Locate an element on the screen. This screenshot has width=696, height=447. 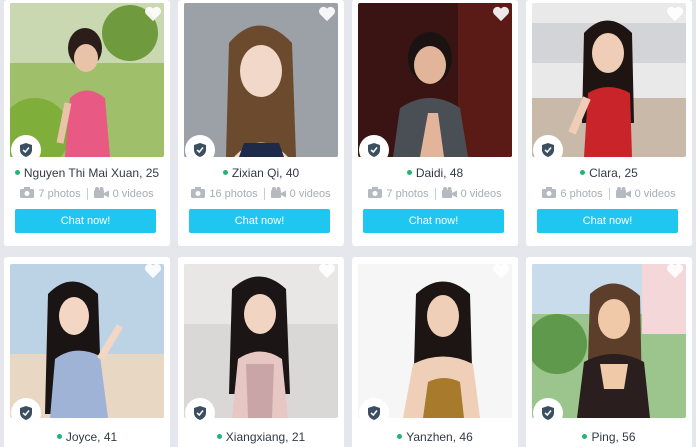
media-counts: 6 photos 0 videos is located at coordinates (609, 194).